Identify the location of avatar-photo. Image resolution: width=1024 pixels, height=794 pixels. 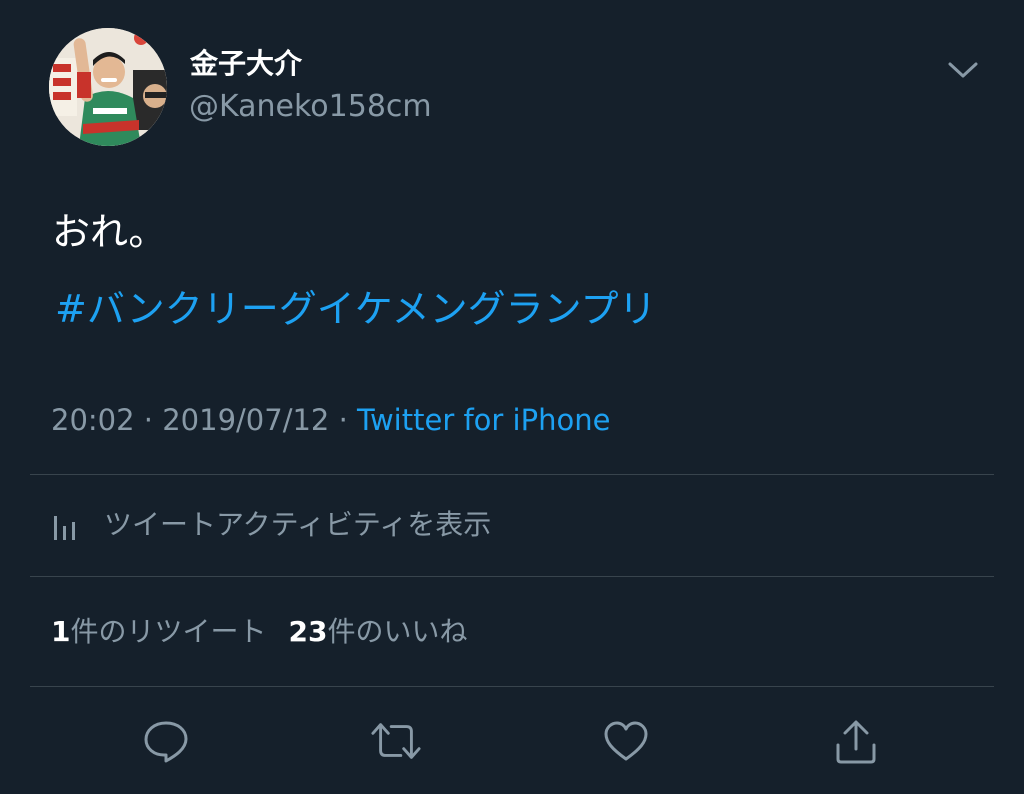
(108, 87).